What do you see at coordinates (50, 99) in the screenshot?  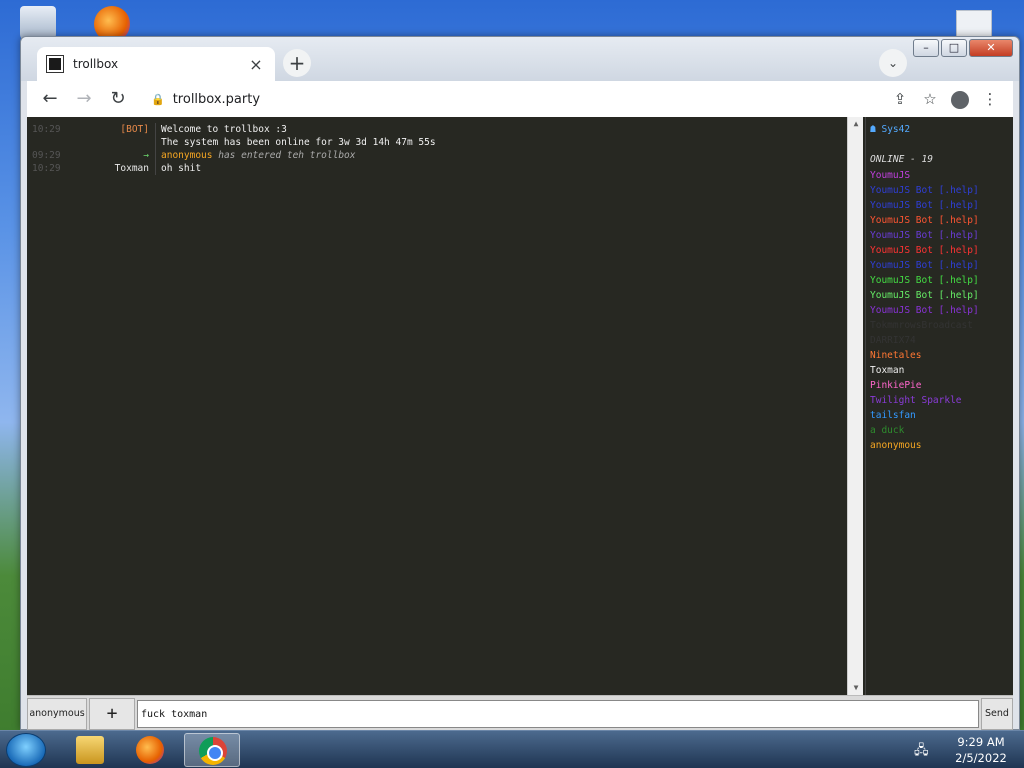 I see `back-button: ←` at bounding box center [50, 99].